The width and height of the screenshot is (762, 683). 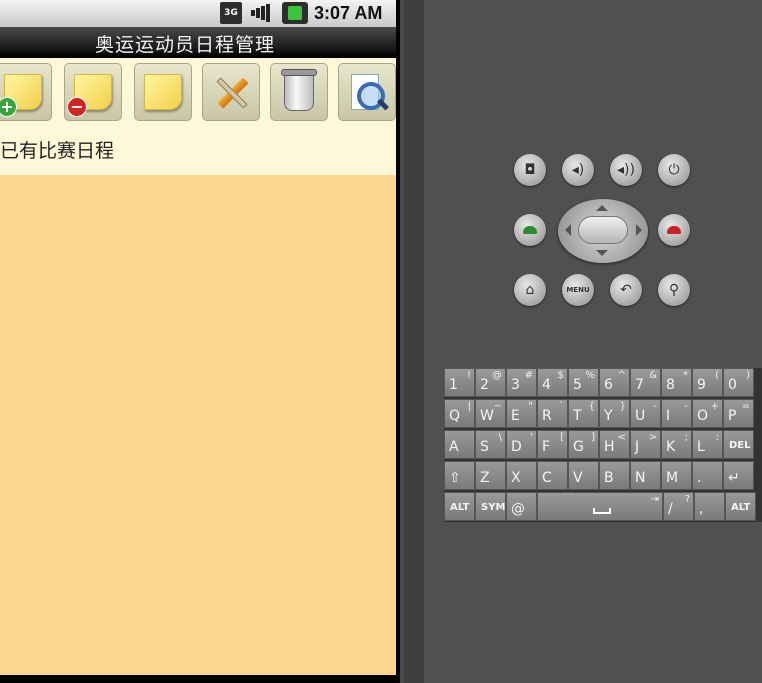 I want to click on end-call-button, so click(x=674, y=230).